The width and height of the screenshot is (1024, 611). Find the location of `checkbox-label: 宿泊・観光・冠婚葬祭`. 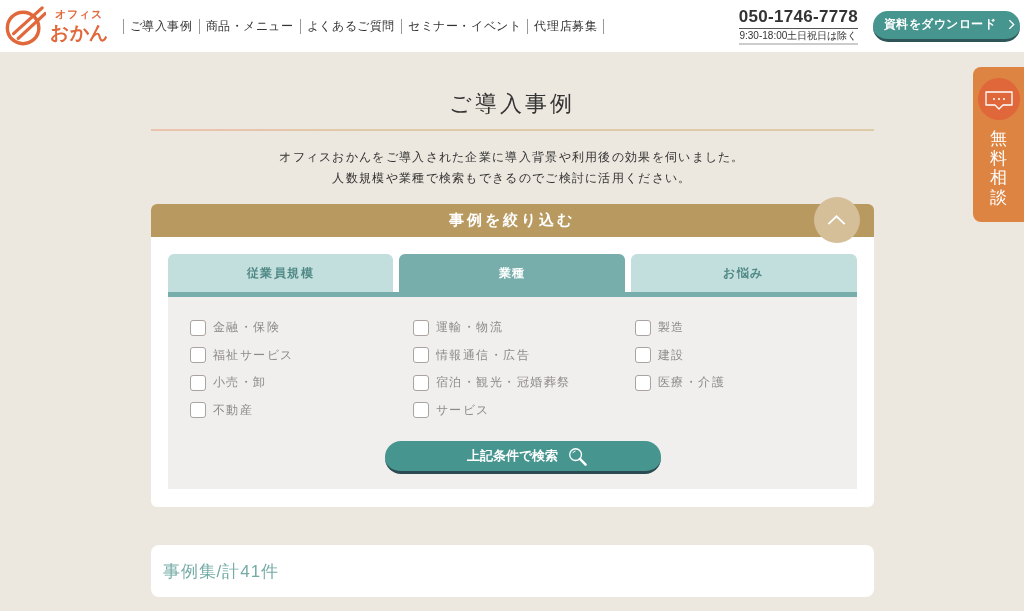

checkbox-label: 宿泊・観光・冠婚葬祭 is located at coordinates (503, 383).